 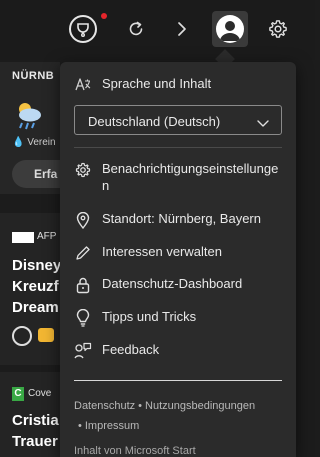 I want to click on headline-line: Kreuzf, so click(x=35, y=286).